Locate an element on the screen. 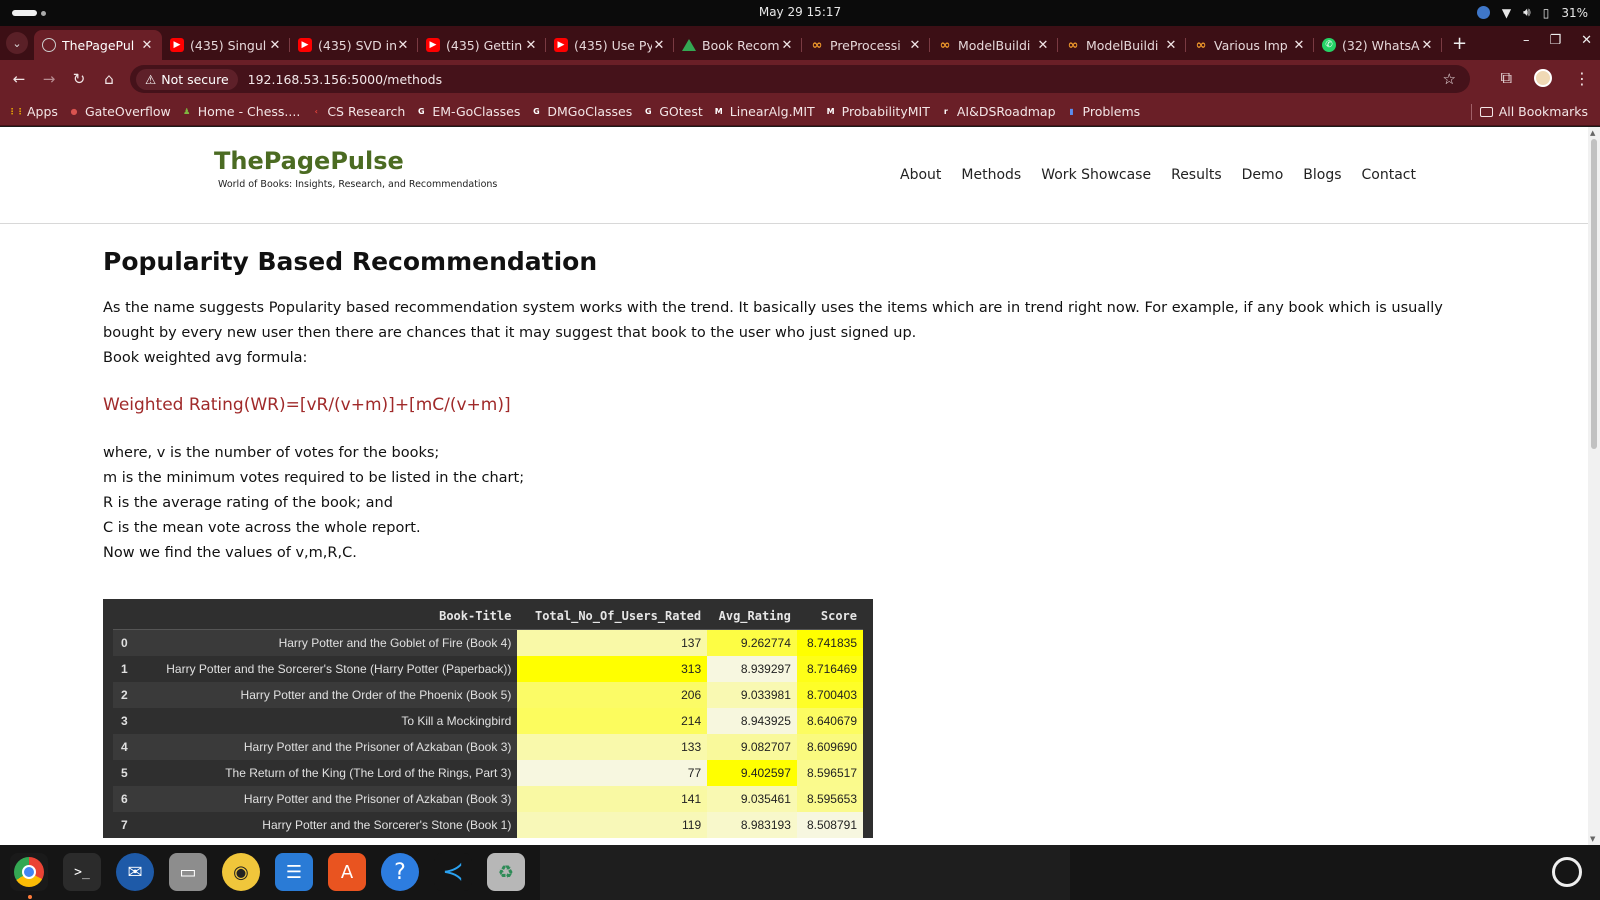  bookmark-item: G DMGoClasses is located at coordinates (581, 111).